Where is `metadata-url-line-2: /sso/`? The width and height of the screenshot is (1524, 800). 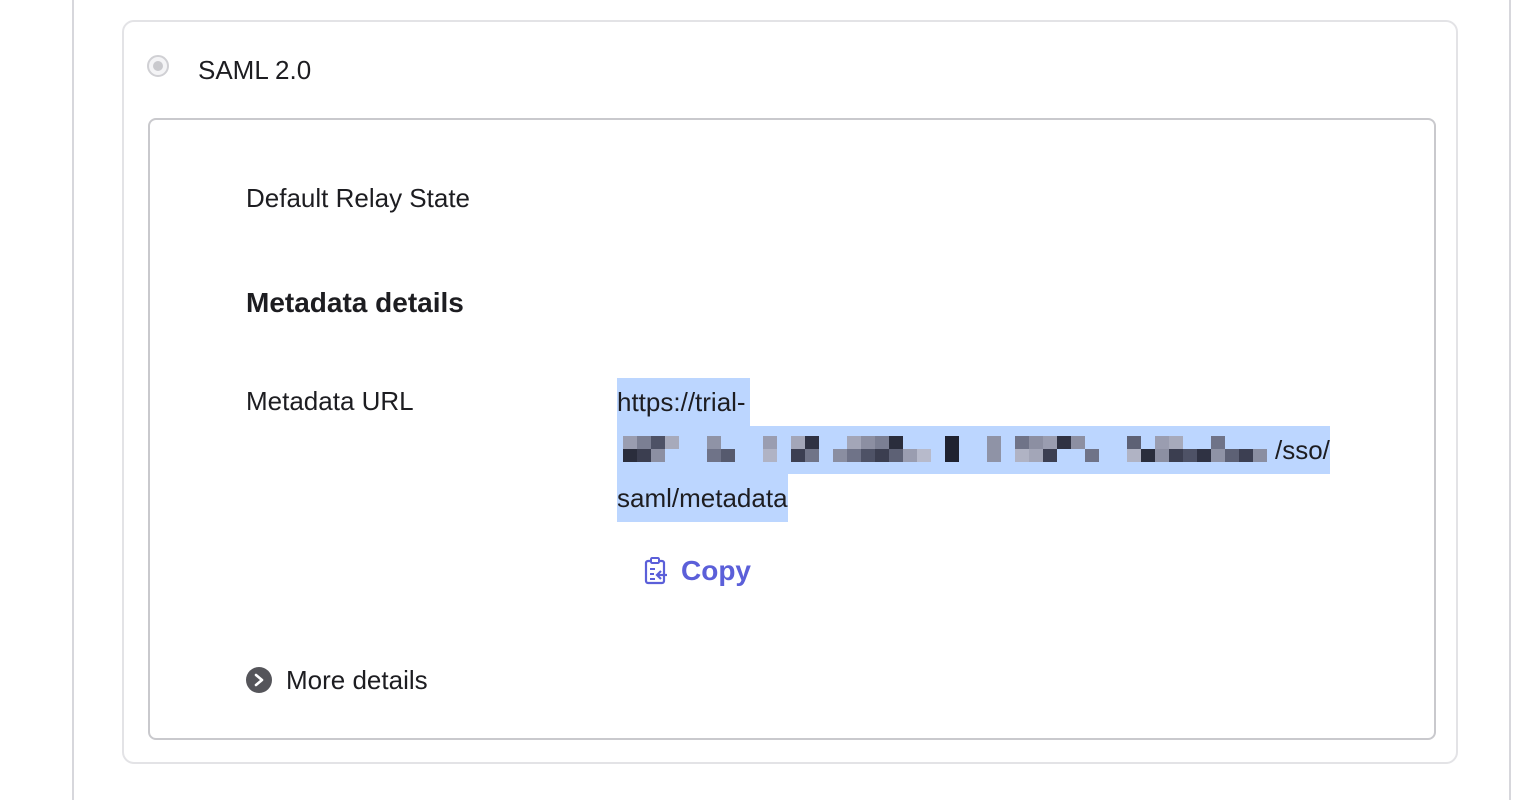
metadata-url-line-2: /sso/ is located at coordinates (982, 450).